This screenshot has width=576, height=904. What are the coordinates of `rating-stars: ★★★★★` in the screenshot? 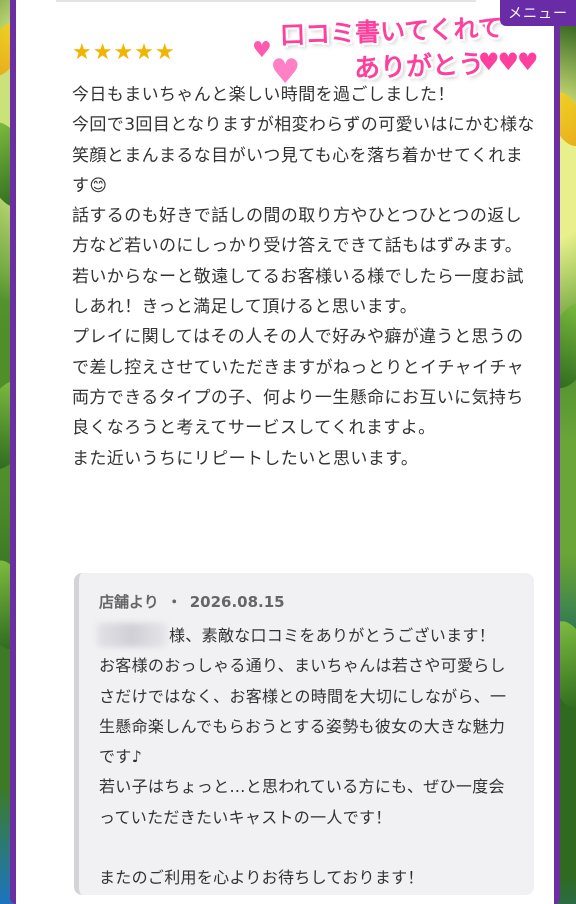 It's located at (124, 52).